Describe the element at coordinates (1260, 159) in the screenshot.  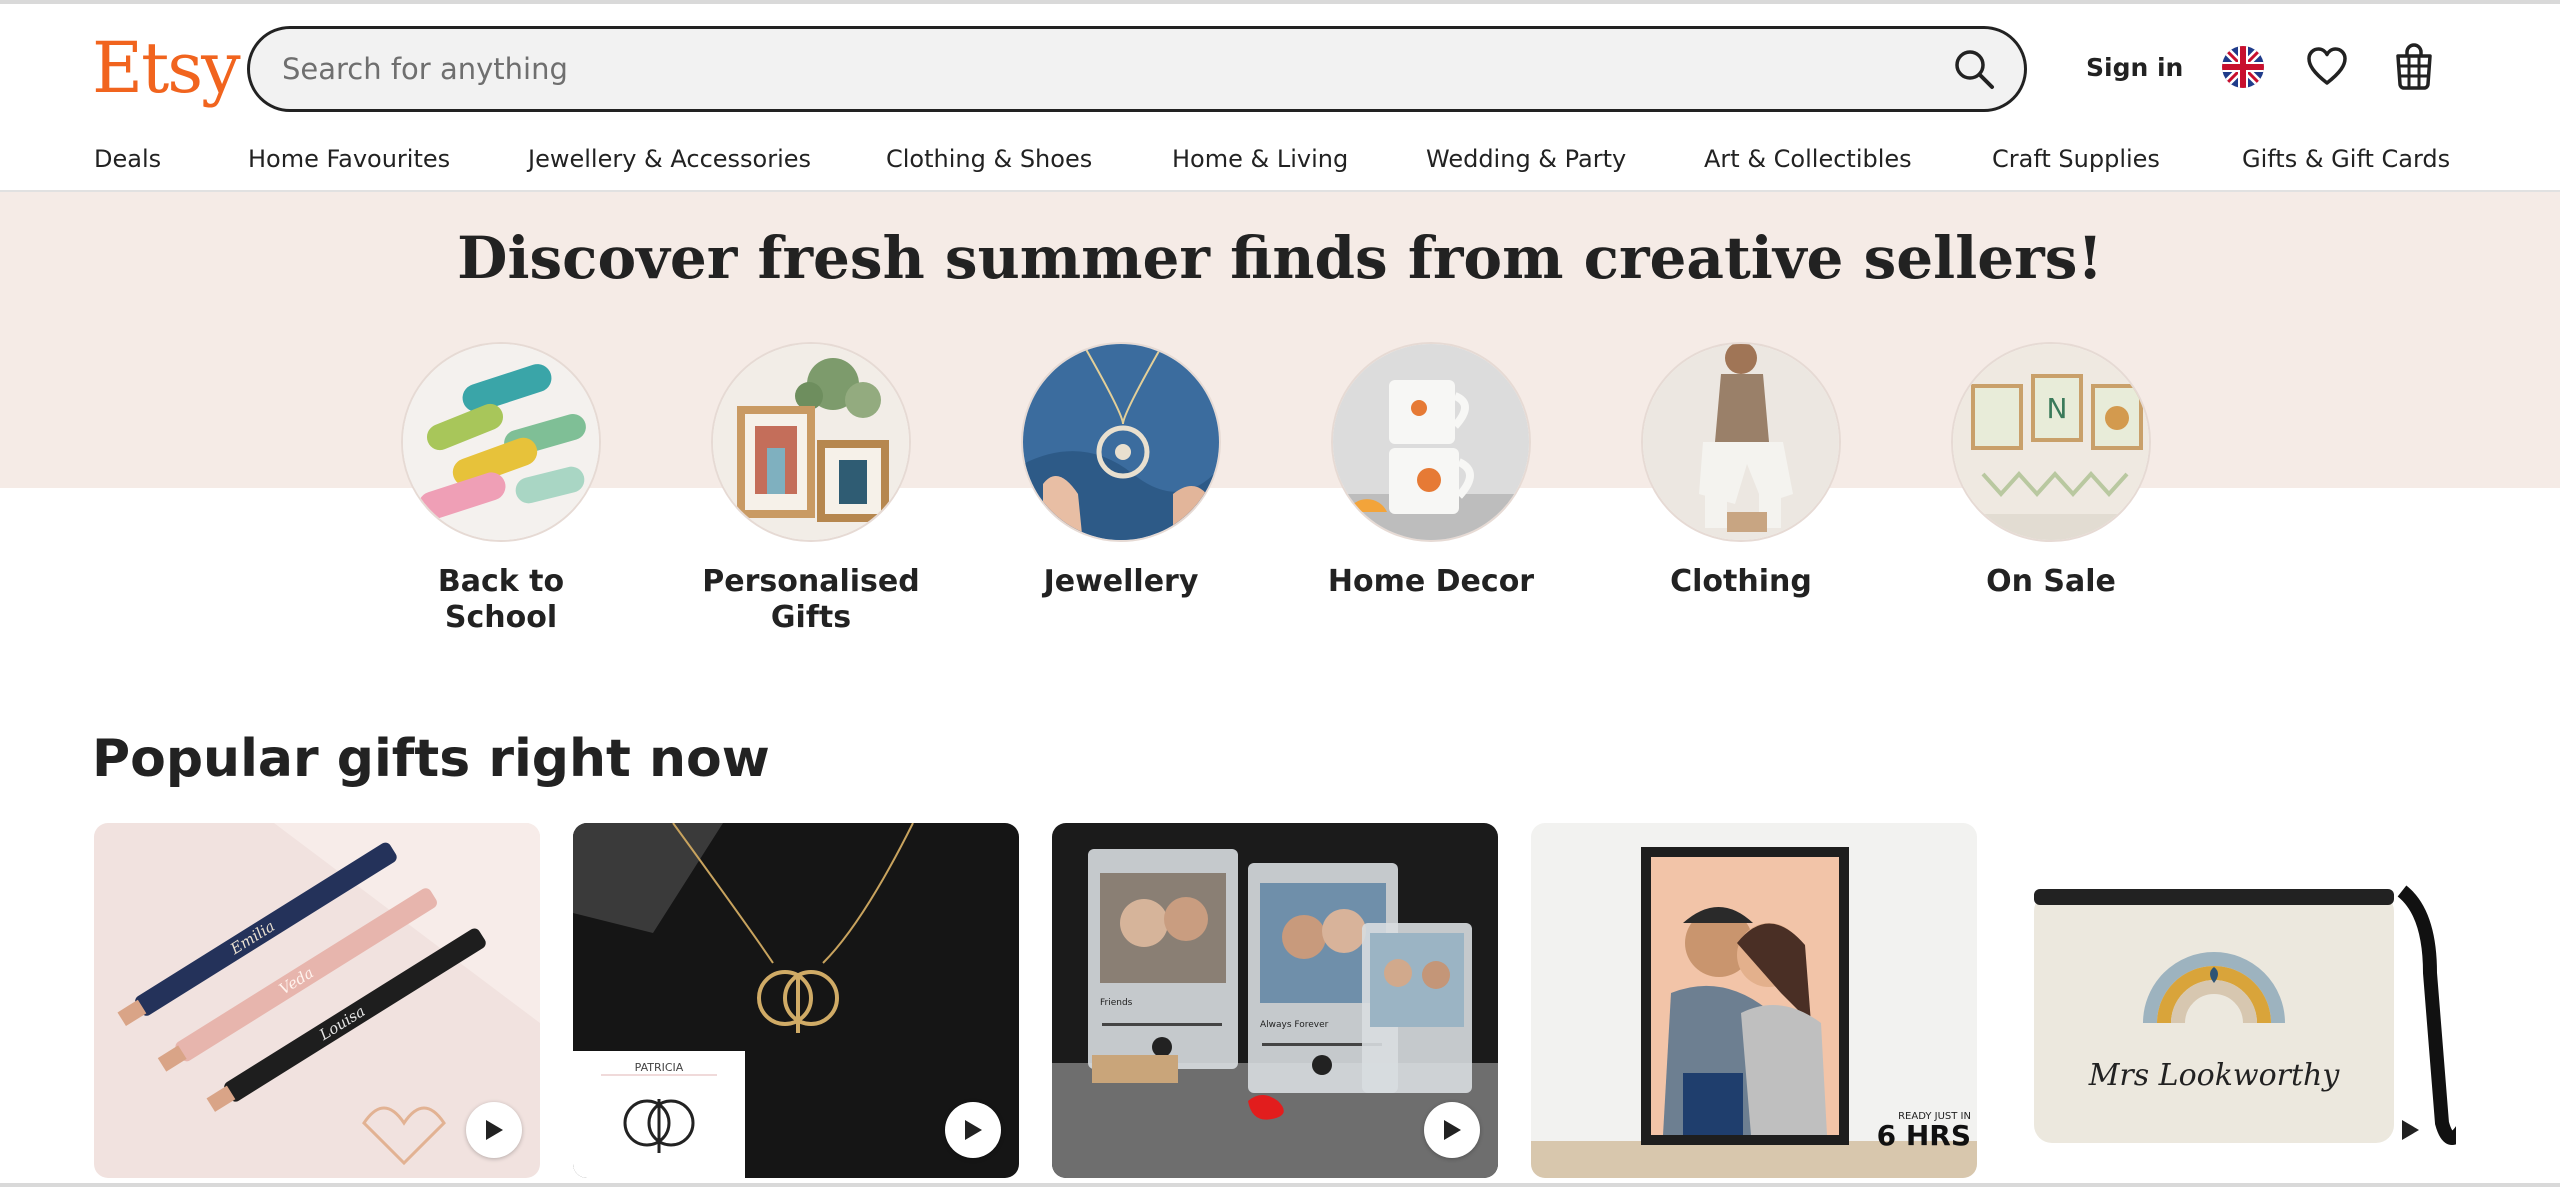
I see `nav-item-home-living: Home & Living` at that location.